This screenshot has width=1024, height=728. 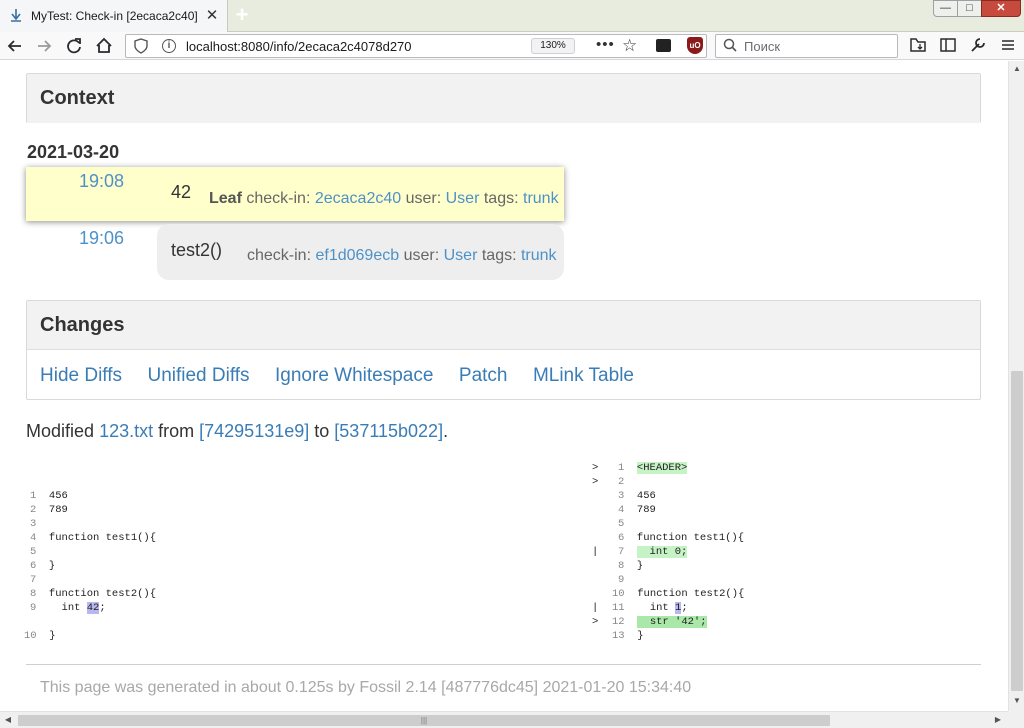 What do you see at coordinates (695, 45) in the screenshot?
I see `ublock-shield-icon: uO` at bounding box center [695, 45].